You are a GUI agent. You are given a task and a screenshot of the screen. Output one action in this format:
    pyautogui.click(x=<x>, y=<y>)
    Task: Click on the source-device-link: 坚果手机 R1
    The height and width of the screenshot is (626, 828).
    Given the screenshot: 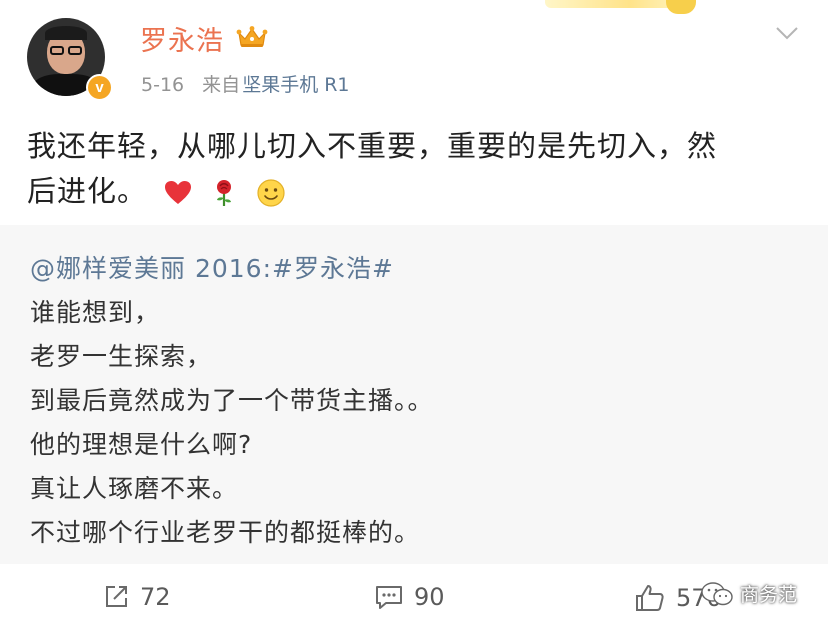 What is the action you would take?
    pyautogui.click(x=295, y=85)
    